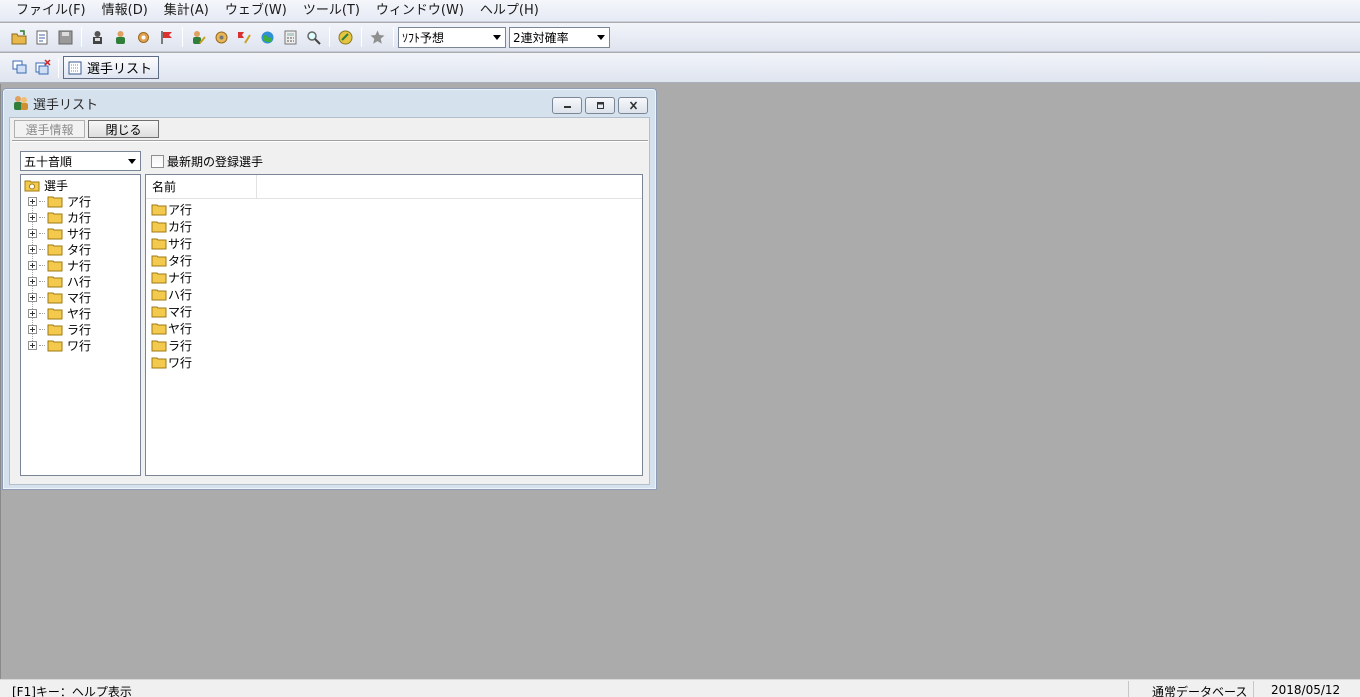  What do you see at coordinates (267, 37) in the screenshot?
I see `globe-icon` at bounding box center [267, 37].